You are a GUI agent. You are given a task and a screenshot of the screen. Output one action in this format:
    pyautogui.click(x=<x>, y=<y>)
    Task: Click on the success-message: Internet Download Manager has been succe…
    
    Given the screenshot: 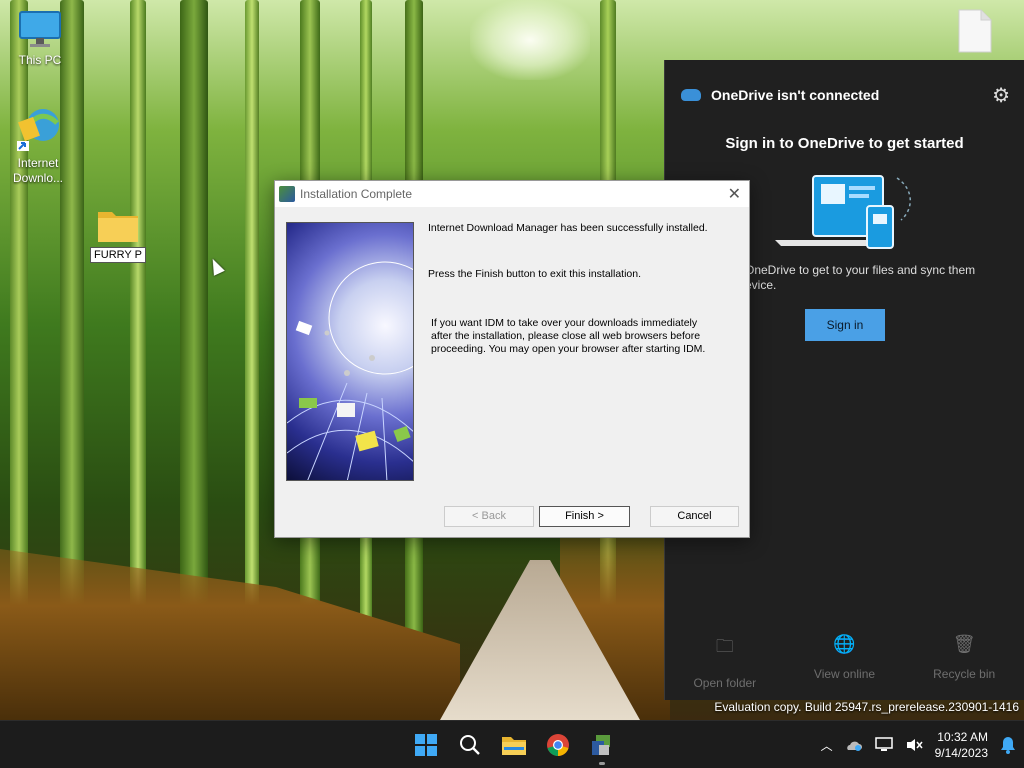 What is the action you would take?
    pyautogui.click(x=568, y=228)
    